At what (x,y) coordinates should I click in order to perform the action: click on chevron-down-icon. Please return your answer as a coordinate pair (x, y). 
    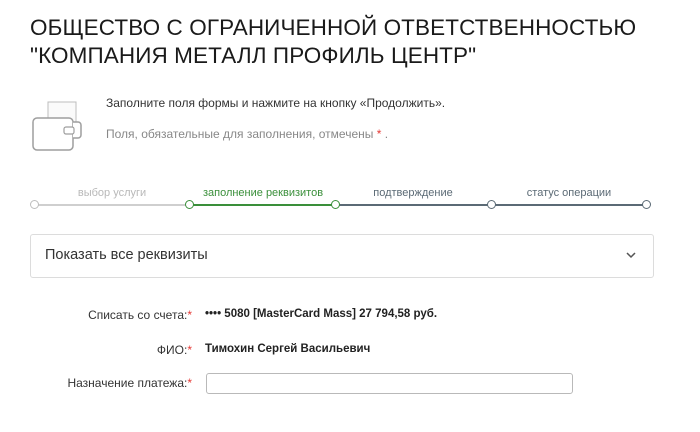
    Looking at the image, I should click on (631, 255).